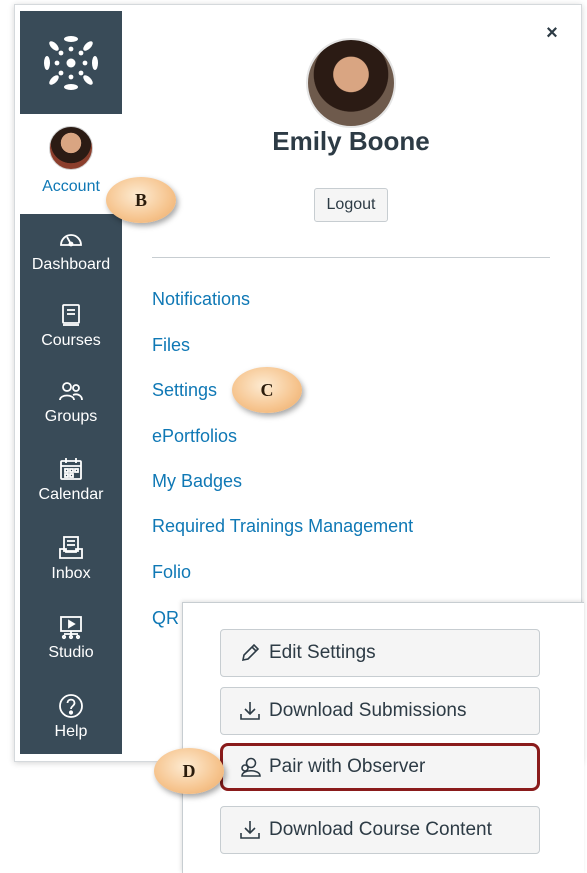 Image resolution: width=587 pixels, height=873 pixels. Describe the element at coordinates (282, 526) in the screenshot. I see `link-required-trainings: Required Trainings Management` at that location.